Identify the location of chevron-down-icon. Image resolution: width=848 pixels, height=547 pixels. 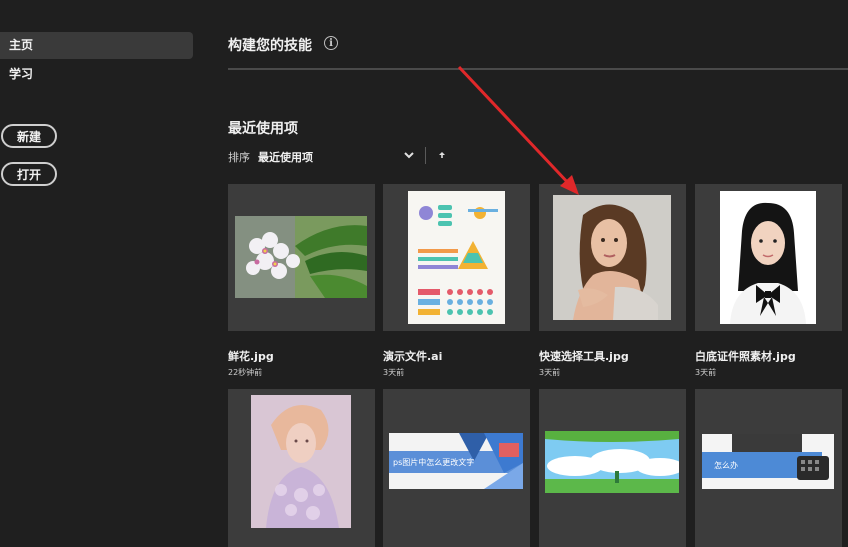
(409, 155).